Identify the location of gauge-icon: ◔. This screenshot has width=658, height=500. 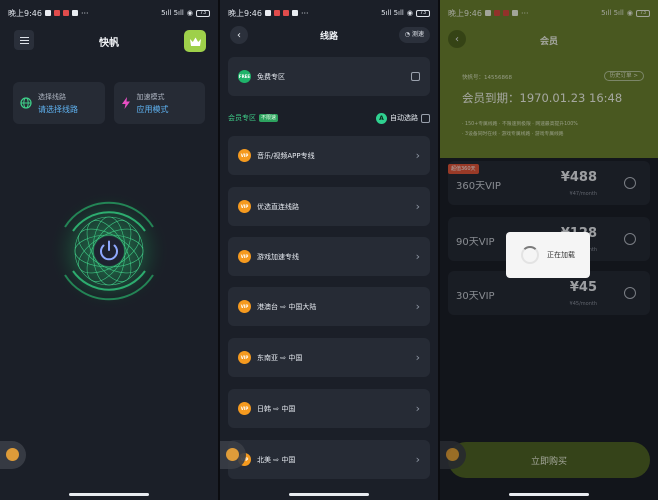
(407, 34).